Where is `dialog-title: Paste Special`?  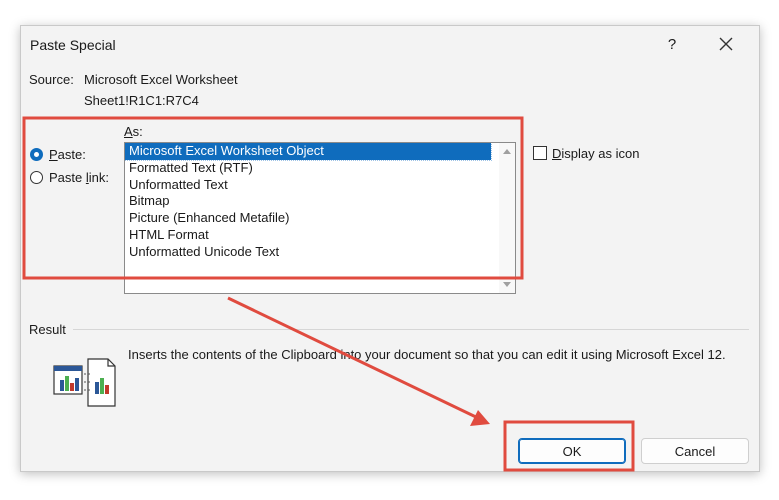 dialog-title: Paste Special is located at coordinates (73, 45).